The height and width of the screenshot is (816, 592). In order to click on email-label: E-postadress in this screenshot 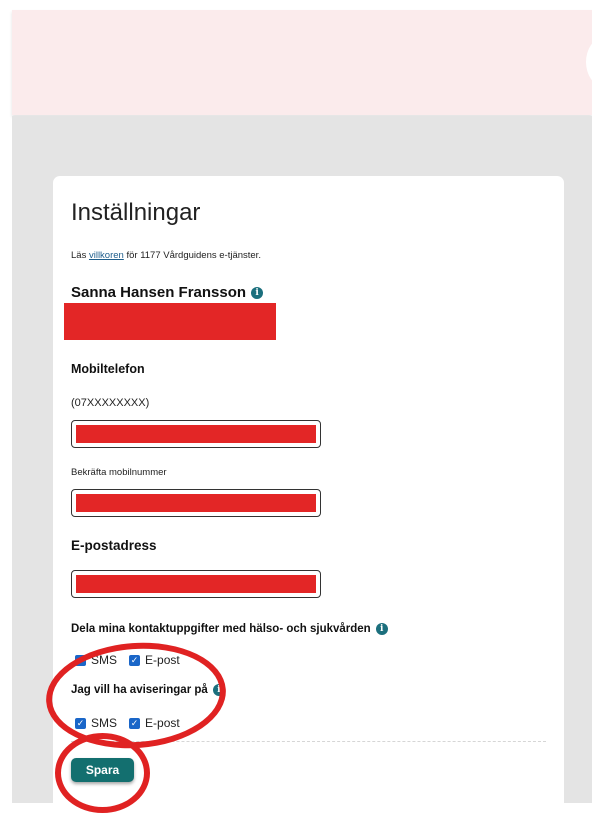, I will do `click(114, 545)`.